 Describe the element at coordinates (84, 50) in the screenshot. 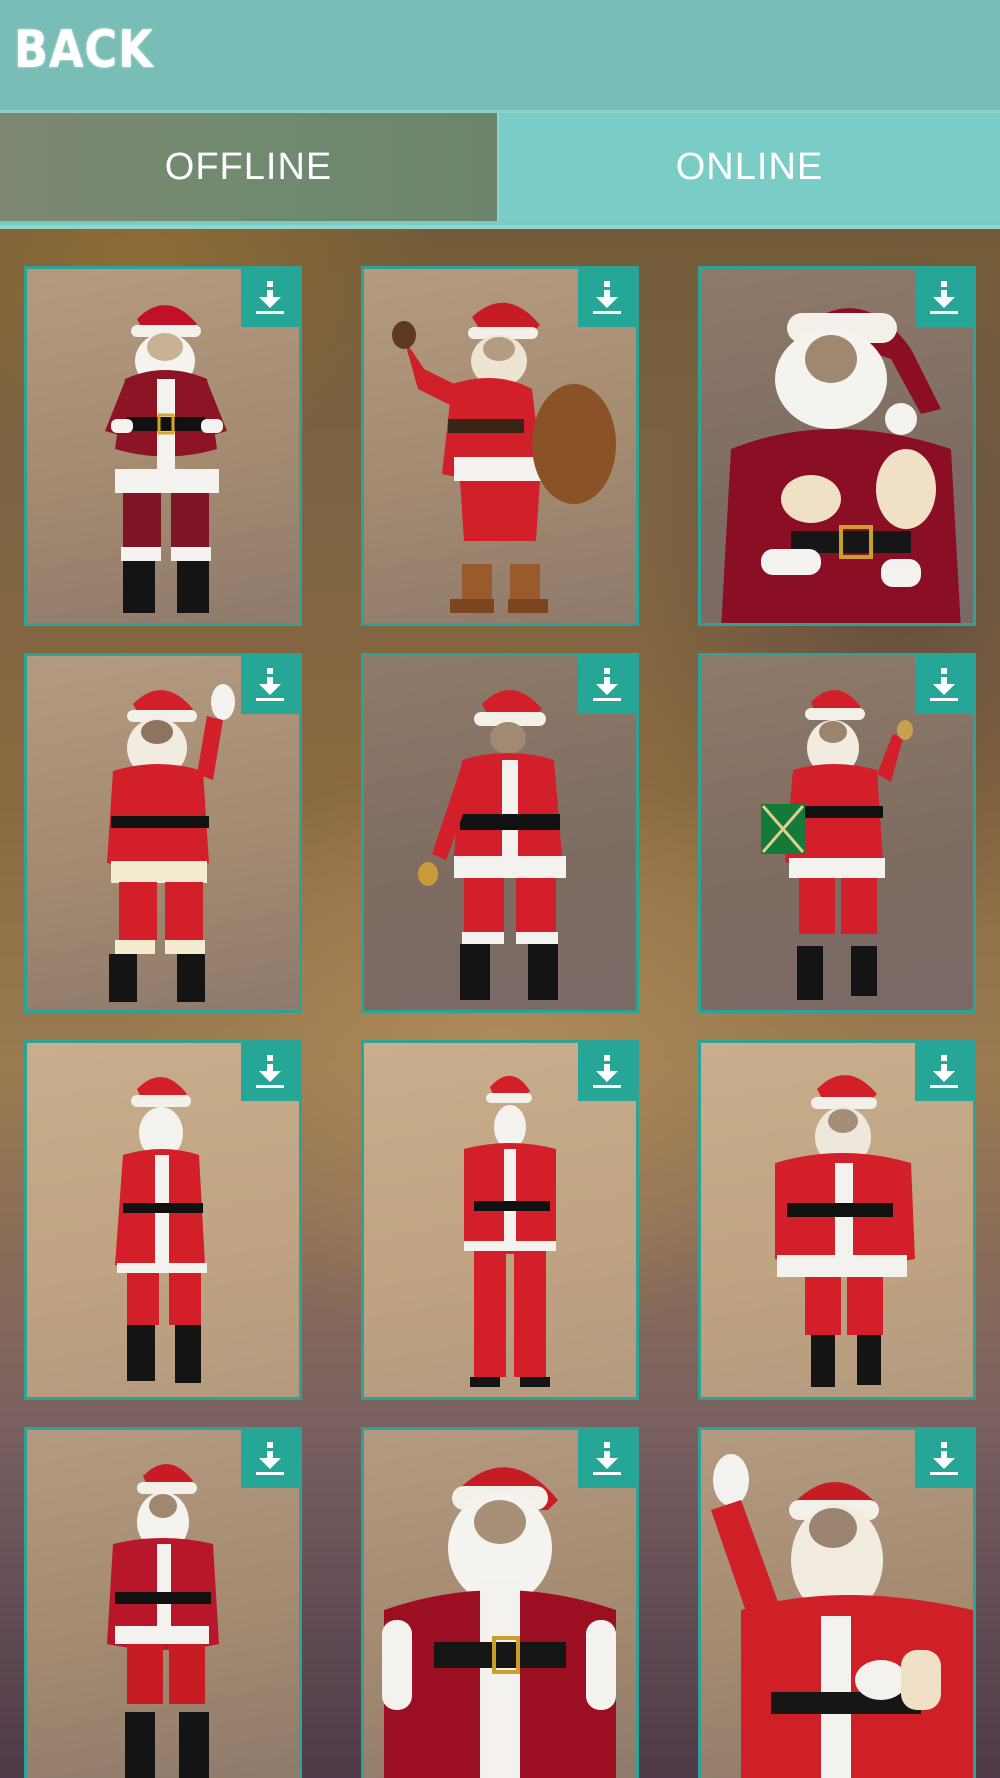

I see `back-button: BACK` at that location.